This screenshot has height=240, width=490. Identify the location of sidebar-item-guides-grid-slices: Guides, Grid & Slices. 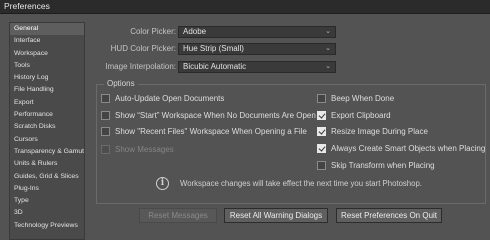
(47, 177).